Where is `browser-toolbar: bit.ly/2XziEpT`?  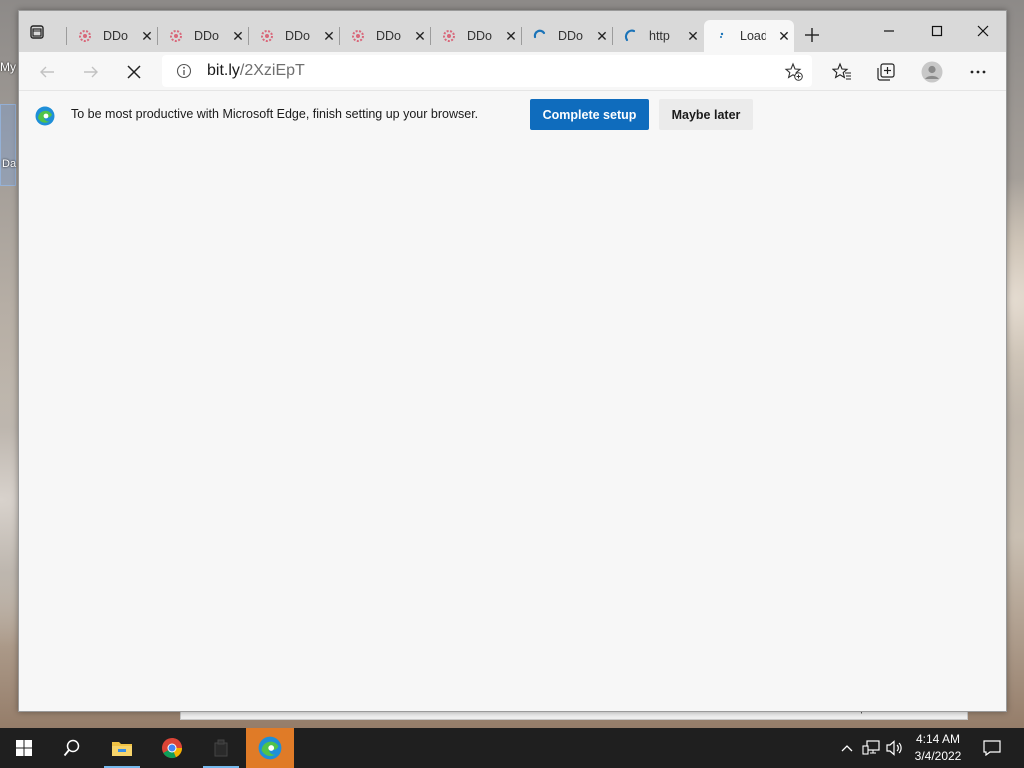 browser-toolbar: bit.ly/2XziEpT is located at coordinates (512, 71).